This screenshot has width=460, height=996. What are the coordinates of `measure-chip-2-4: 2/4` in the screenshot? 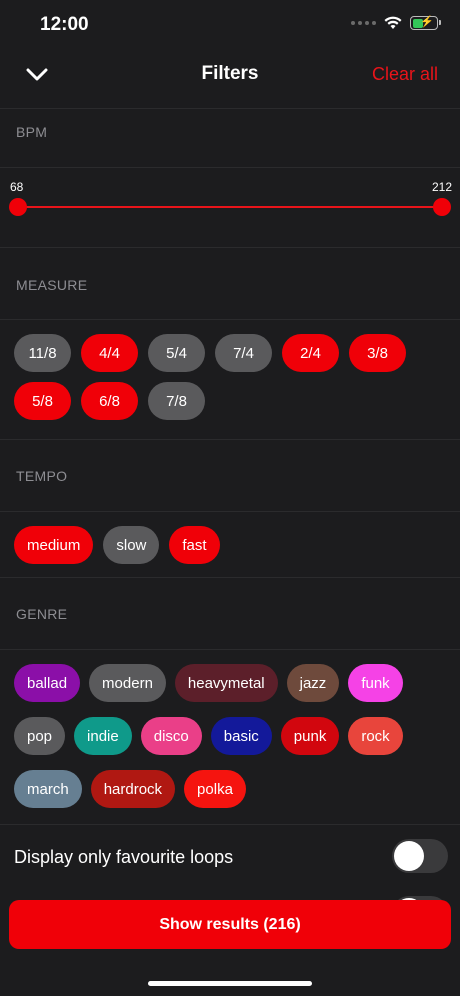 It's located at (310, 353).